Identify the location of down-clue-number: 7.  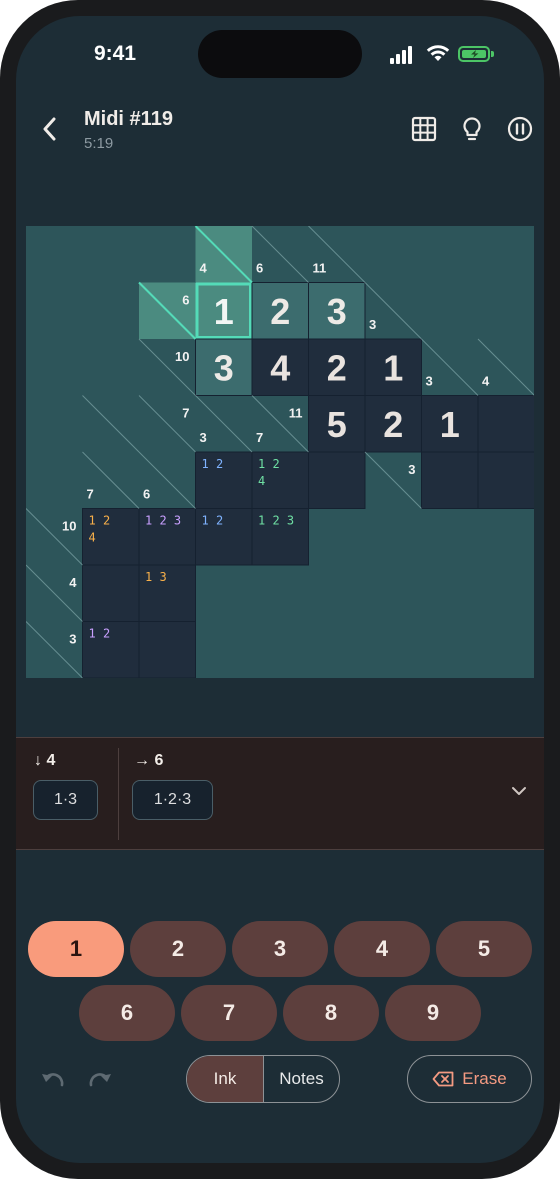
(90, 494).